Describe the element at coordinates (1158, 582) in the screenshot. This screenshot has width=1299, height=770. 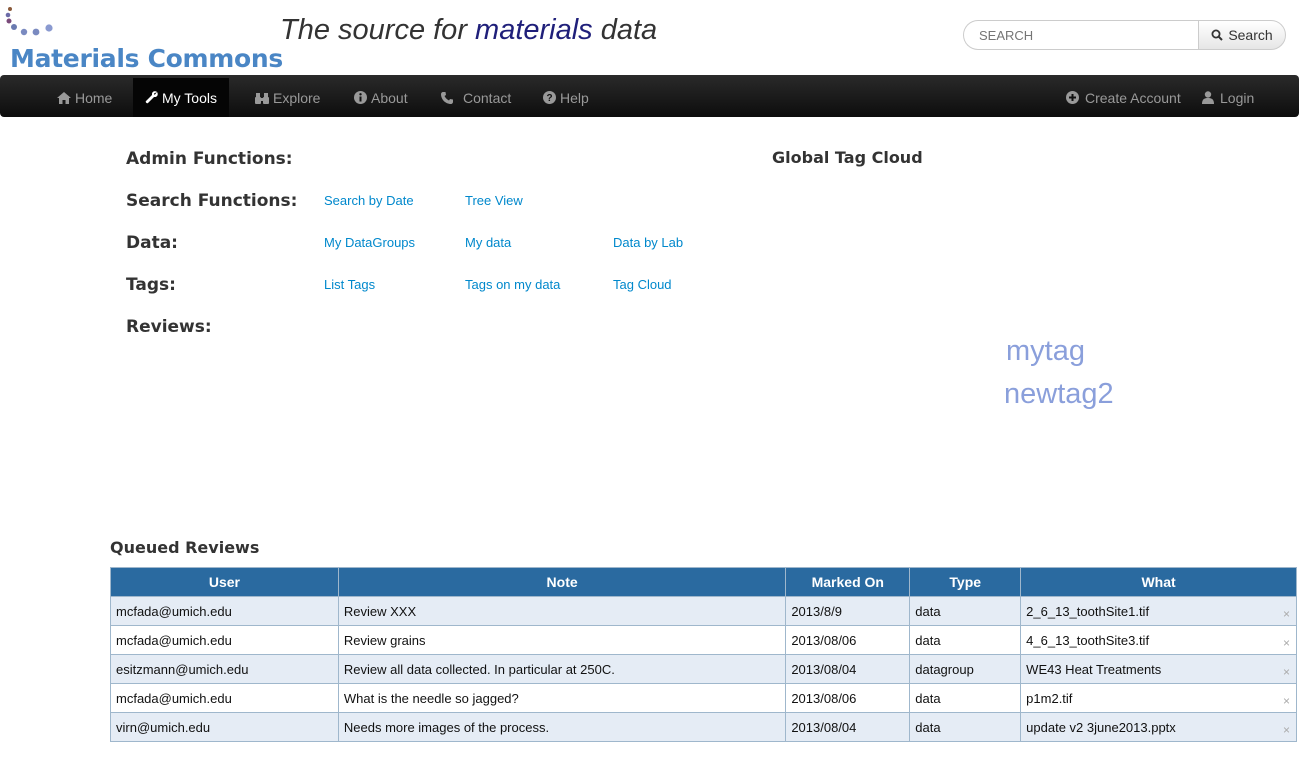
I see `column-header-what: What` at that location.